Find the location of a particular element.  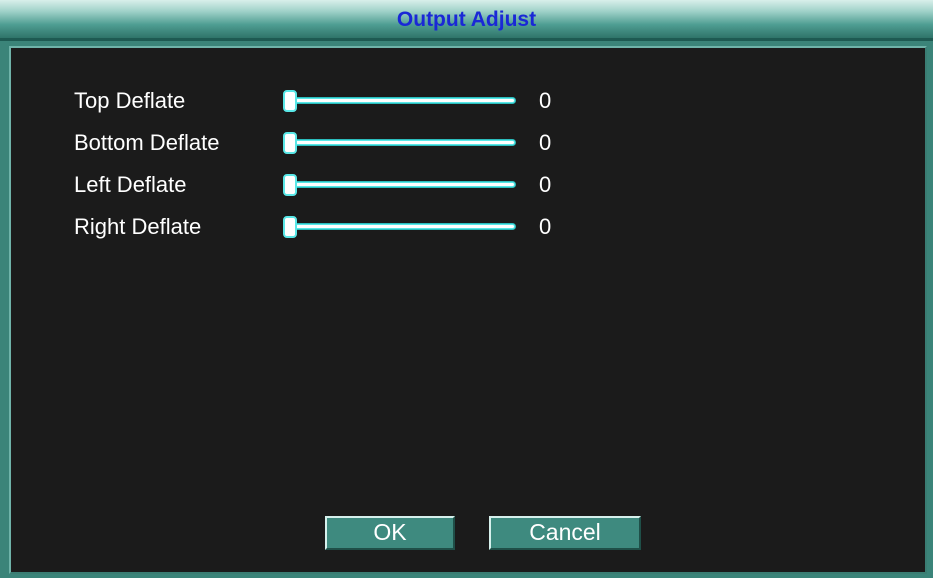

setting-label: Left Deflate is located at coordinates (130, 184).